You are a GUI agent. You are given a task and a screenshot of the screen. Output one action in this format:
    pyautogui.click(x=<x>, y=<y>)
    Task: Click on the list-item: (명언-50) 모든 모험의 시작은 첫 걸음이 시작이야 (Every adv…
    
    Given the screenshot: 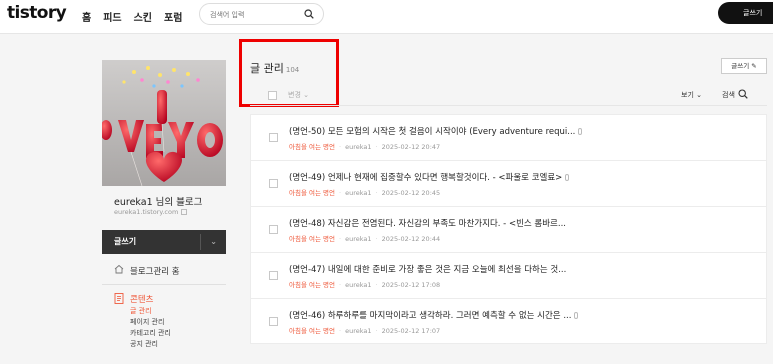 What is the action you would take?
    pyautogui.click(x=508, y=137)
    